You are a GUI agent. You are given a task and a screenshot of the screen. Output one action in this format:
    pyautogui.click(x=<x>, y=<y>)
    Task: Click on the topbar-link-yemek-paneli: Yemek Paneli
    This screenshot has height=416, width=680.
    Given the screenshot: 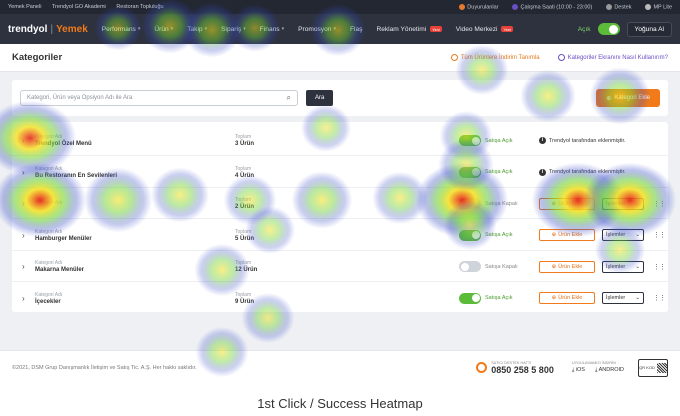 What is the action you would take?
    pyautogui.click(x=24, y=7)
    